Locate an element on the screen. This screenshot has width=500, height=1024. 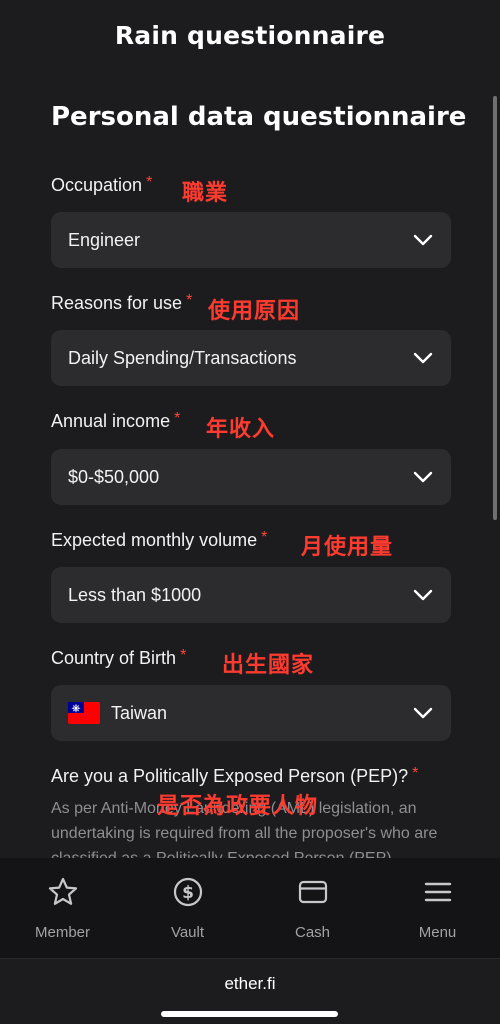
bottom-nav: Member $ Vault Cash Menu is located at coordinates (250, 908).